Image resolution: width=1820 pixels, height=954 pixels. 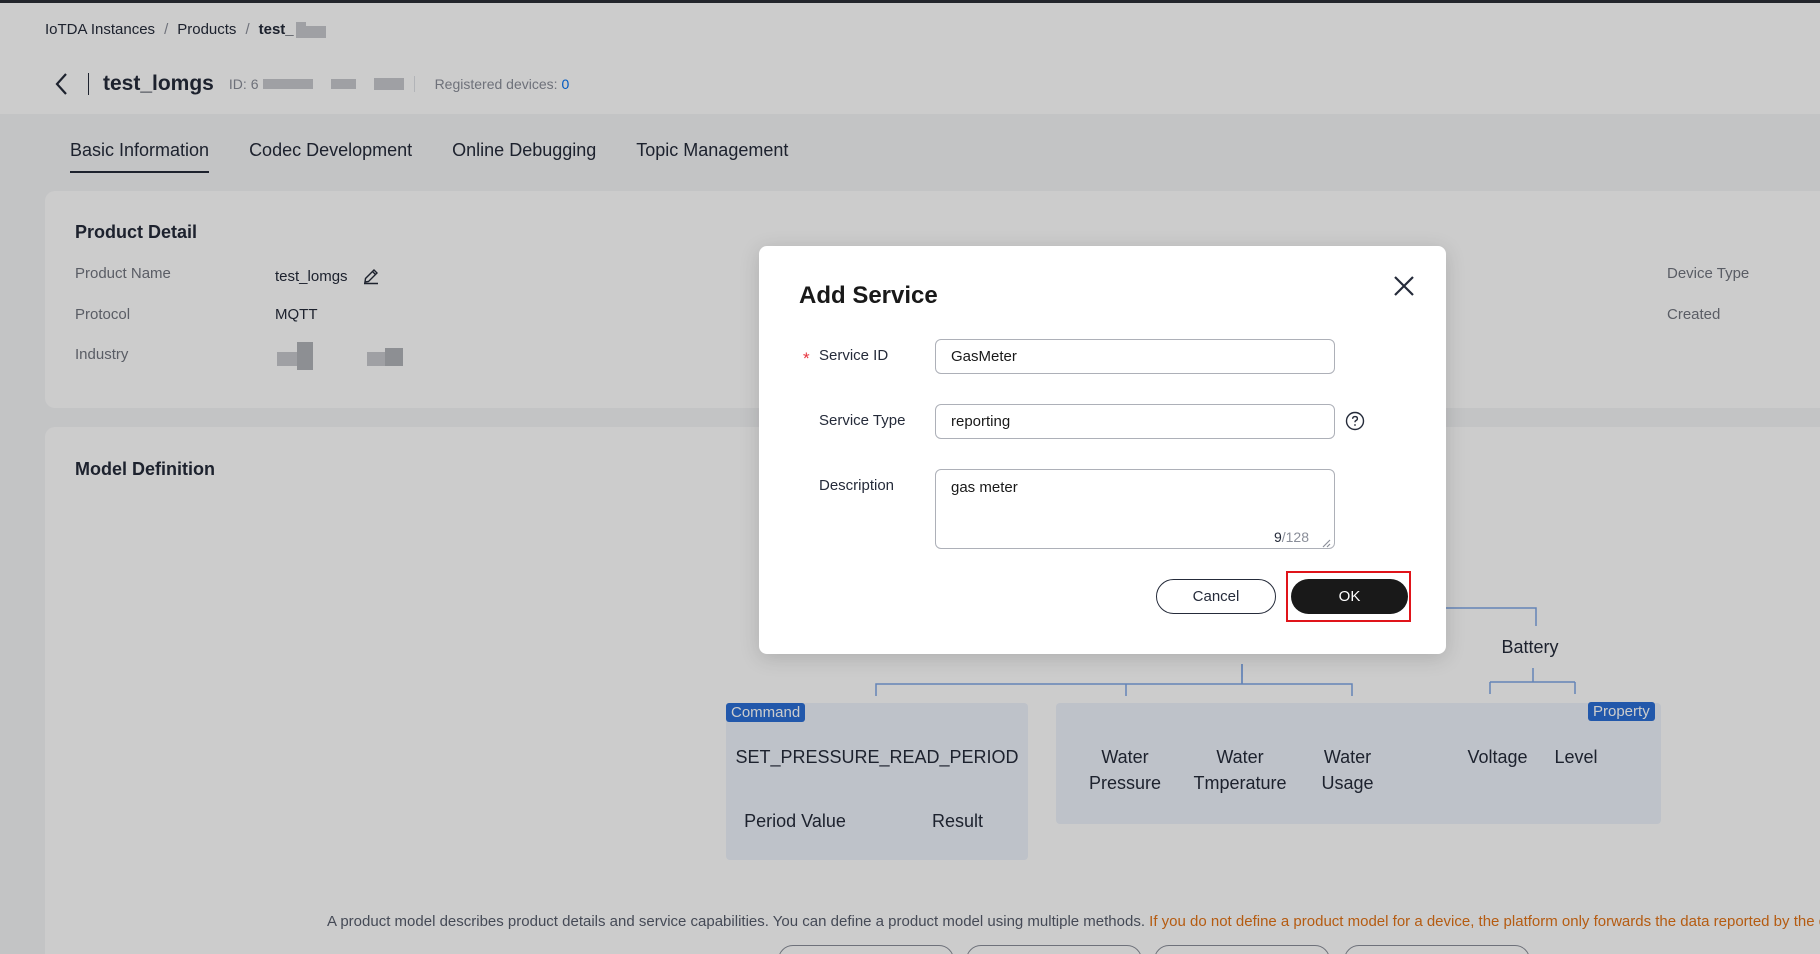 What do you see at coordinates (854, 355) in the screenshot?
I see `service-id-label: Service ID` at bounding box center [854, 355].